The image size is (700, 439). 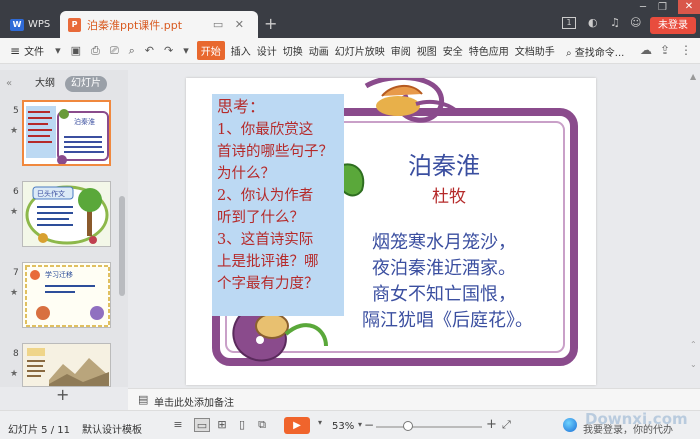 What do you see at coordinates (319, 50) in the screenshot?
I see `tab-animation: 动画` at bounding box center [319, 50].